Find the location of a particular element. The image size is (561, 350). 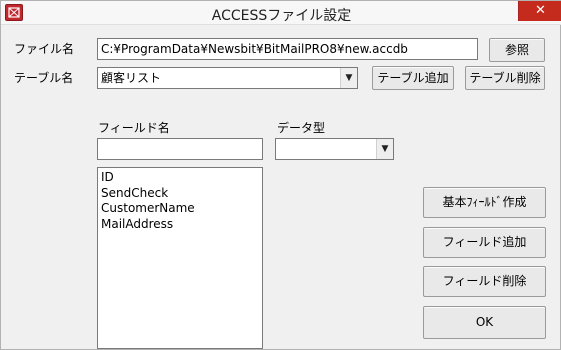

title-bar: ACCESSファイル設定 ✕ is located at coordinates (281, 13).